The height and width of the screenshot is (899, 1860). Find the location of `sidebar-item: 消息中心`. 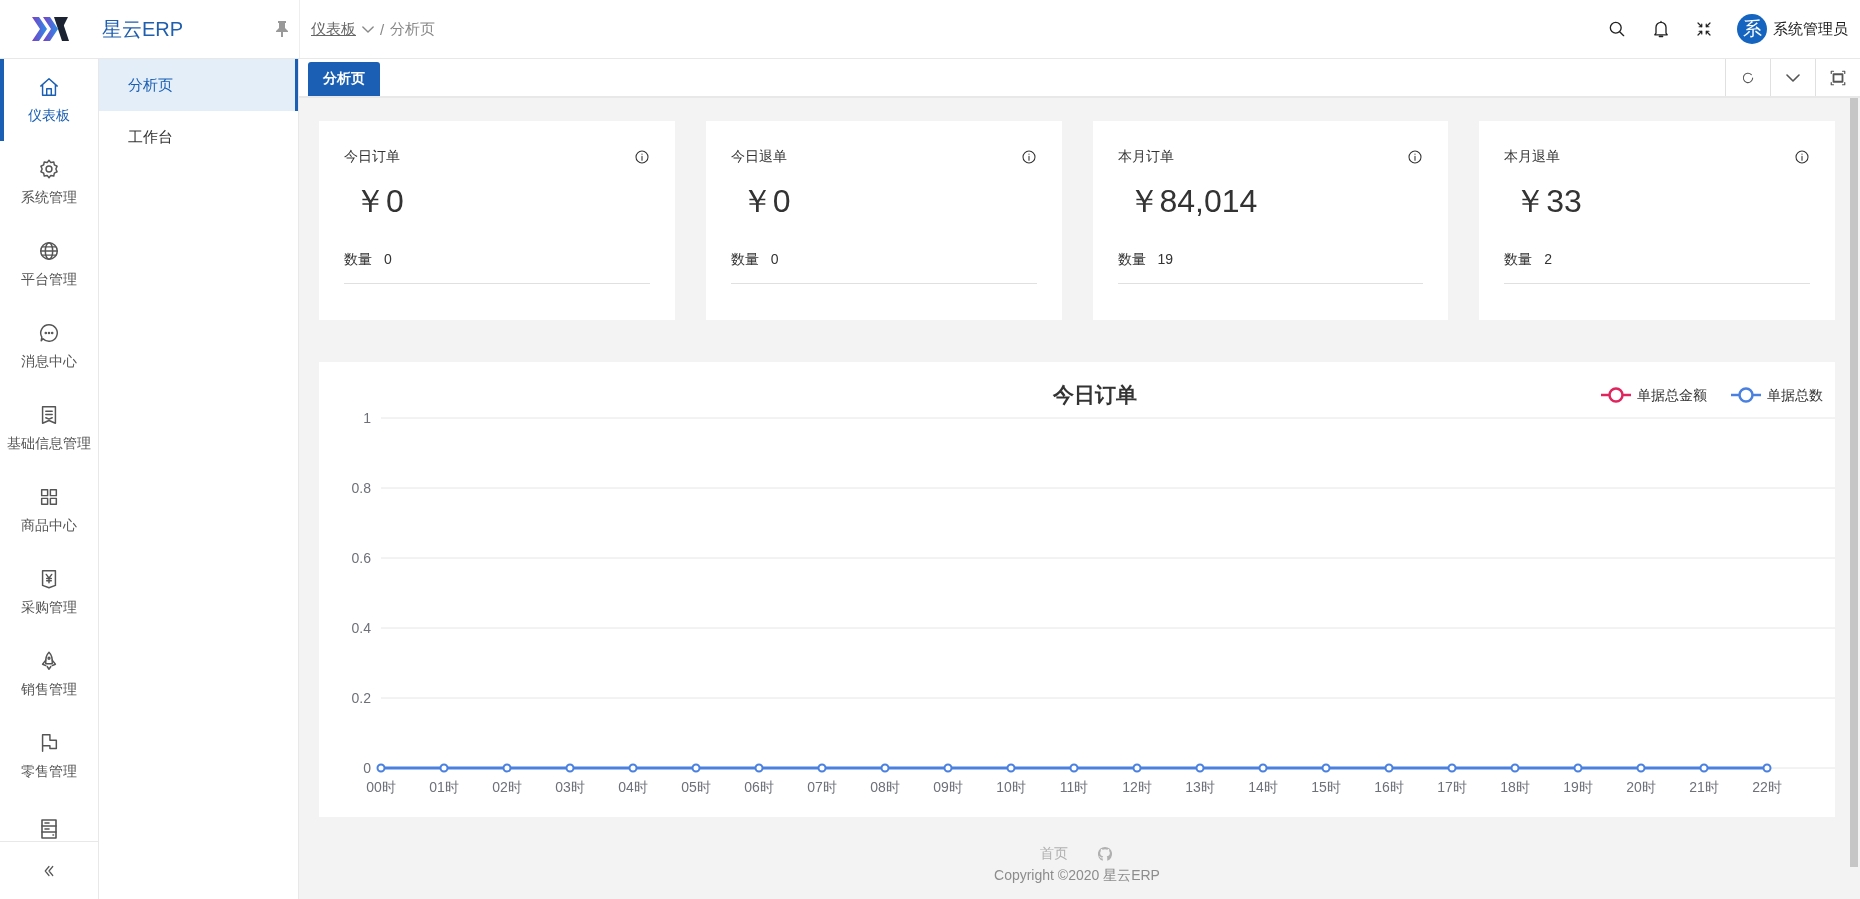

sidebar-item: 消息中心 is located at coordinates (49, 346).